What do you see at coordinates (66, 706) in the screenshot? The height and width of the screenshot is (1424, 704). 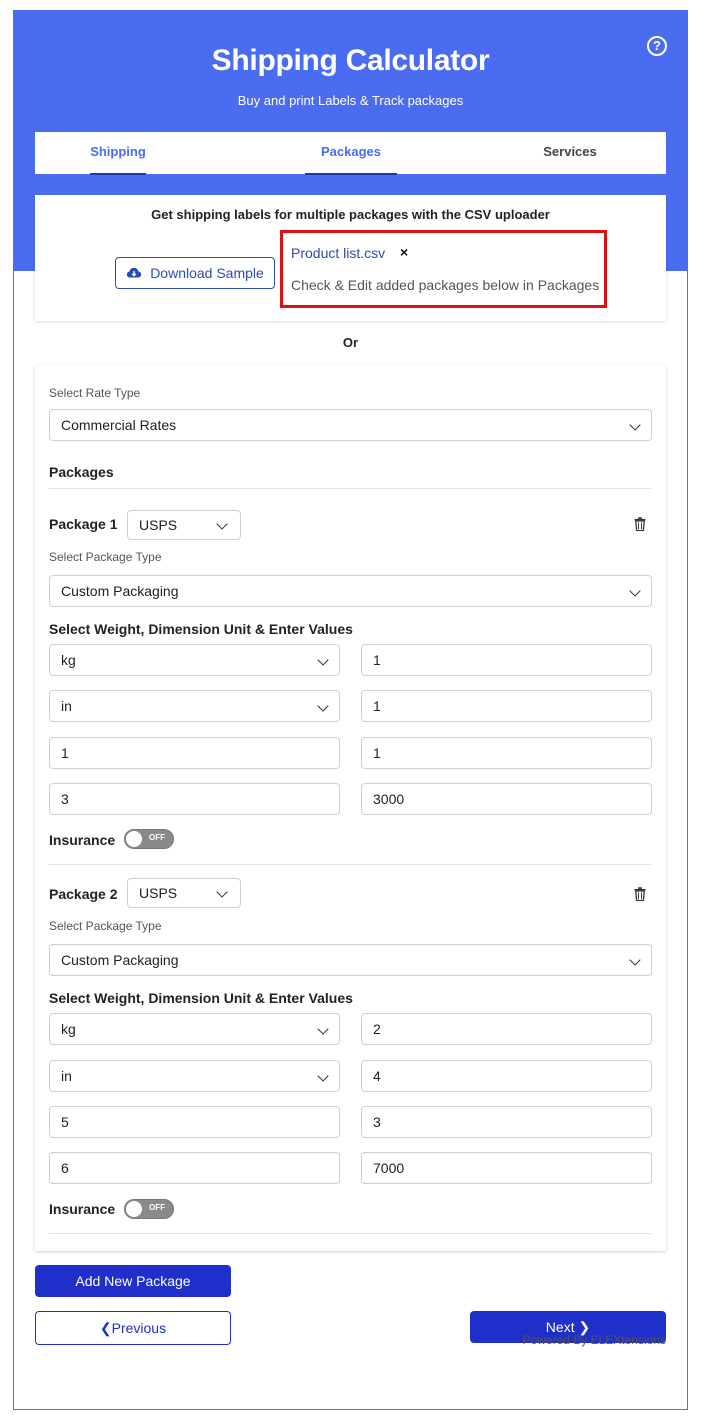 I see `package-1-dimension-unit-value: in` at bounding box center [66, 706].